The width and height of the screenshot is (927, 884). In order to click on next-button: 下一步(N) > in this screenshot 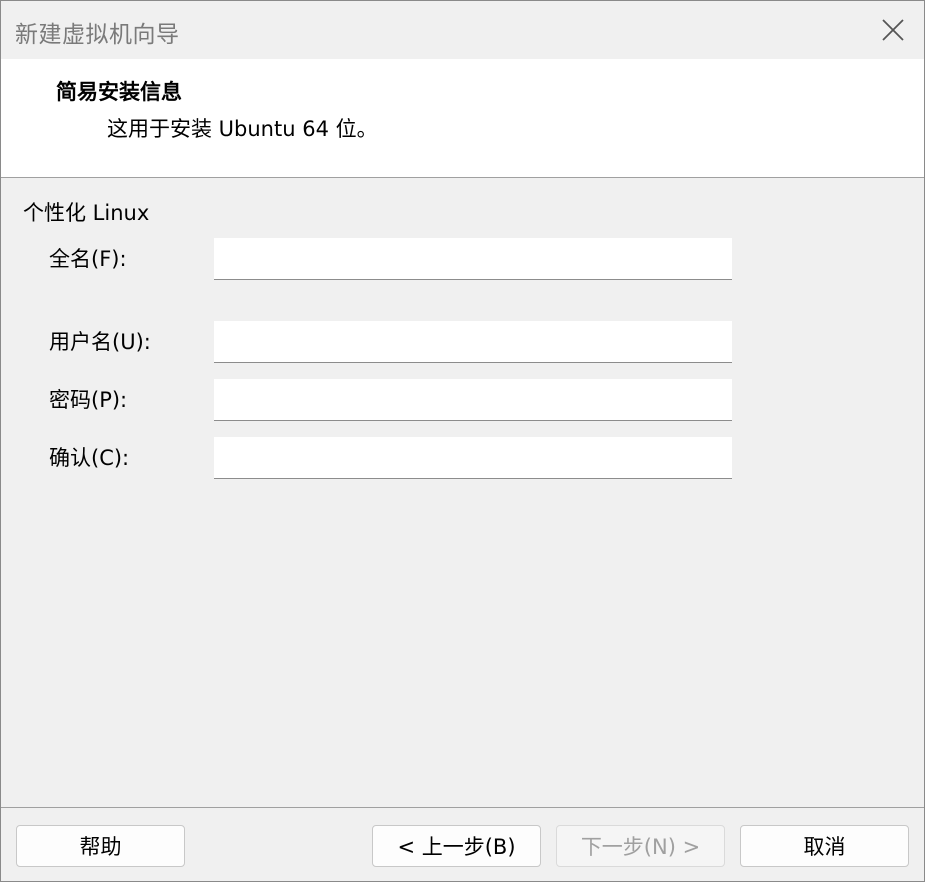, I will do `click(640, 846)`.